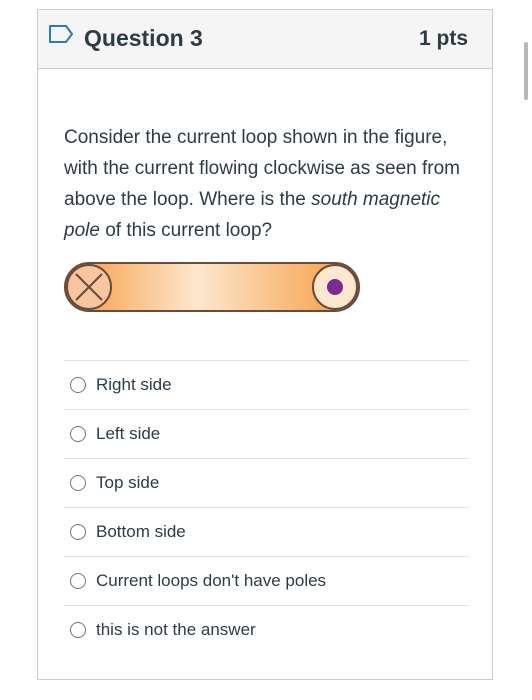  Describe the element at coordinates (176, 630) in the screenshot. I see `answer-label: this is not the answer` at that location.